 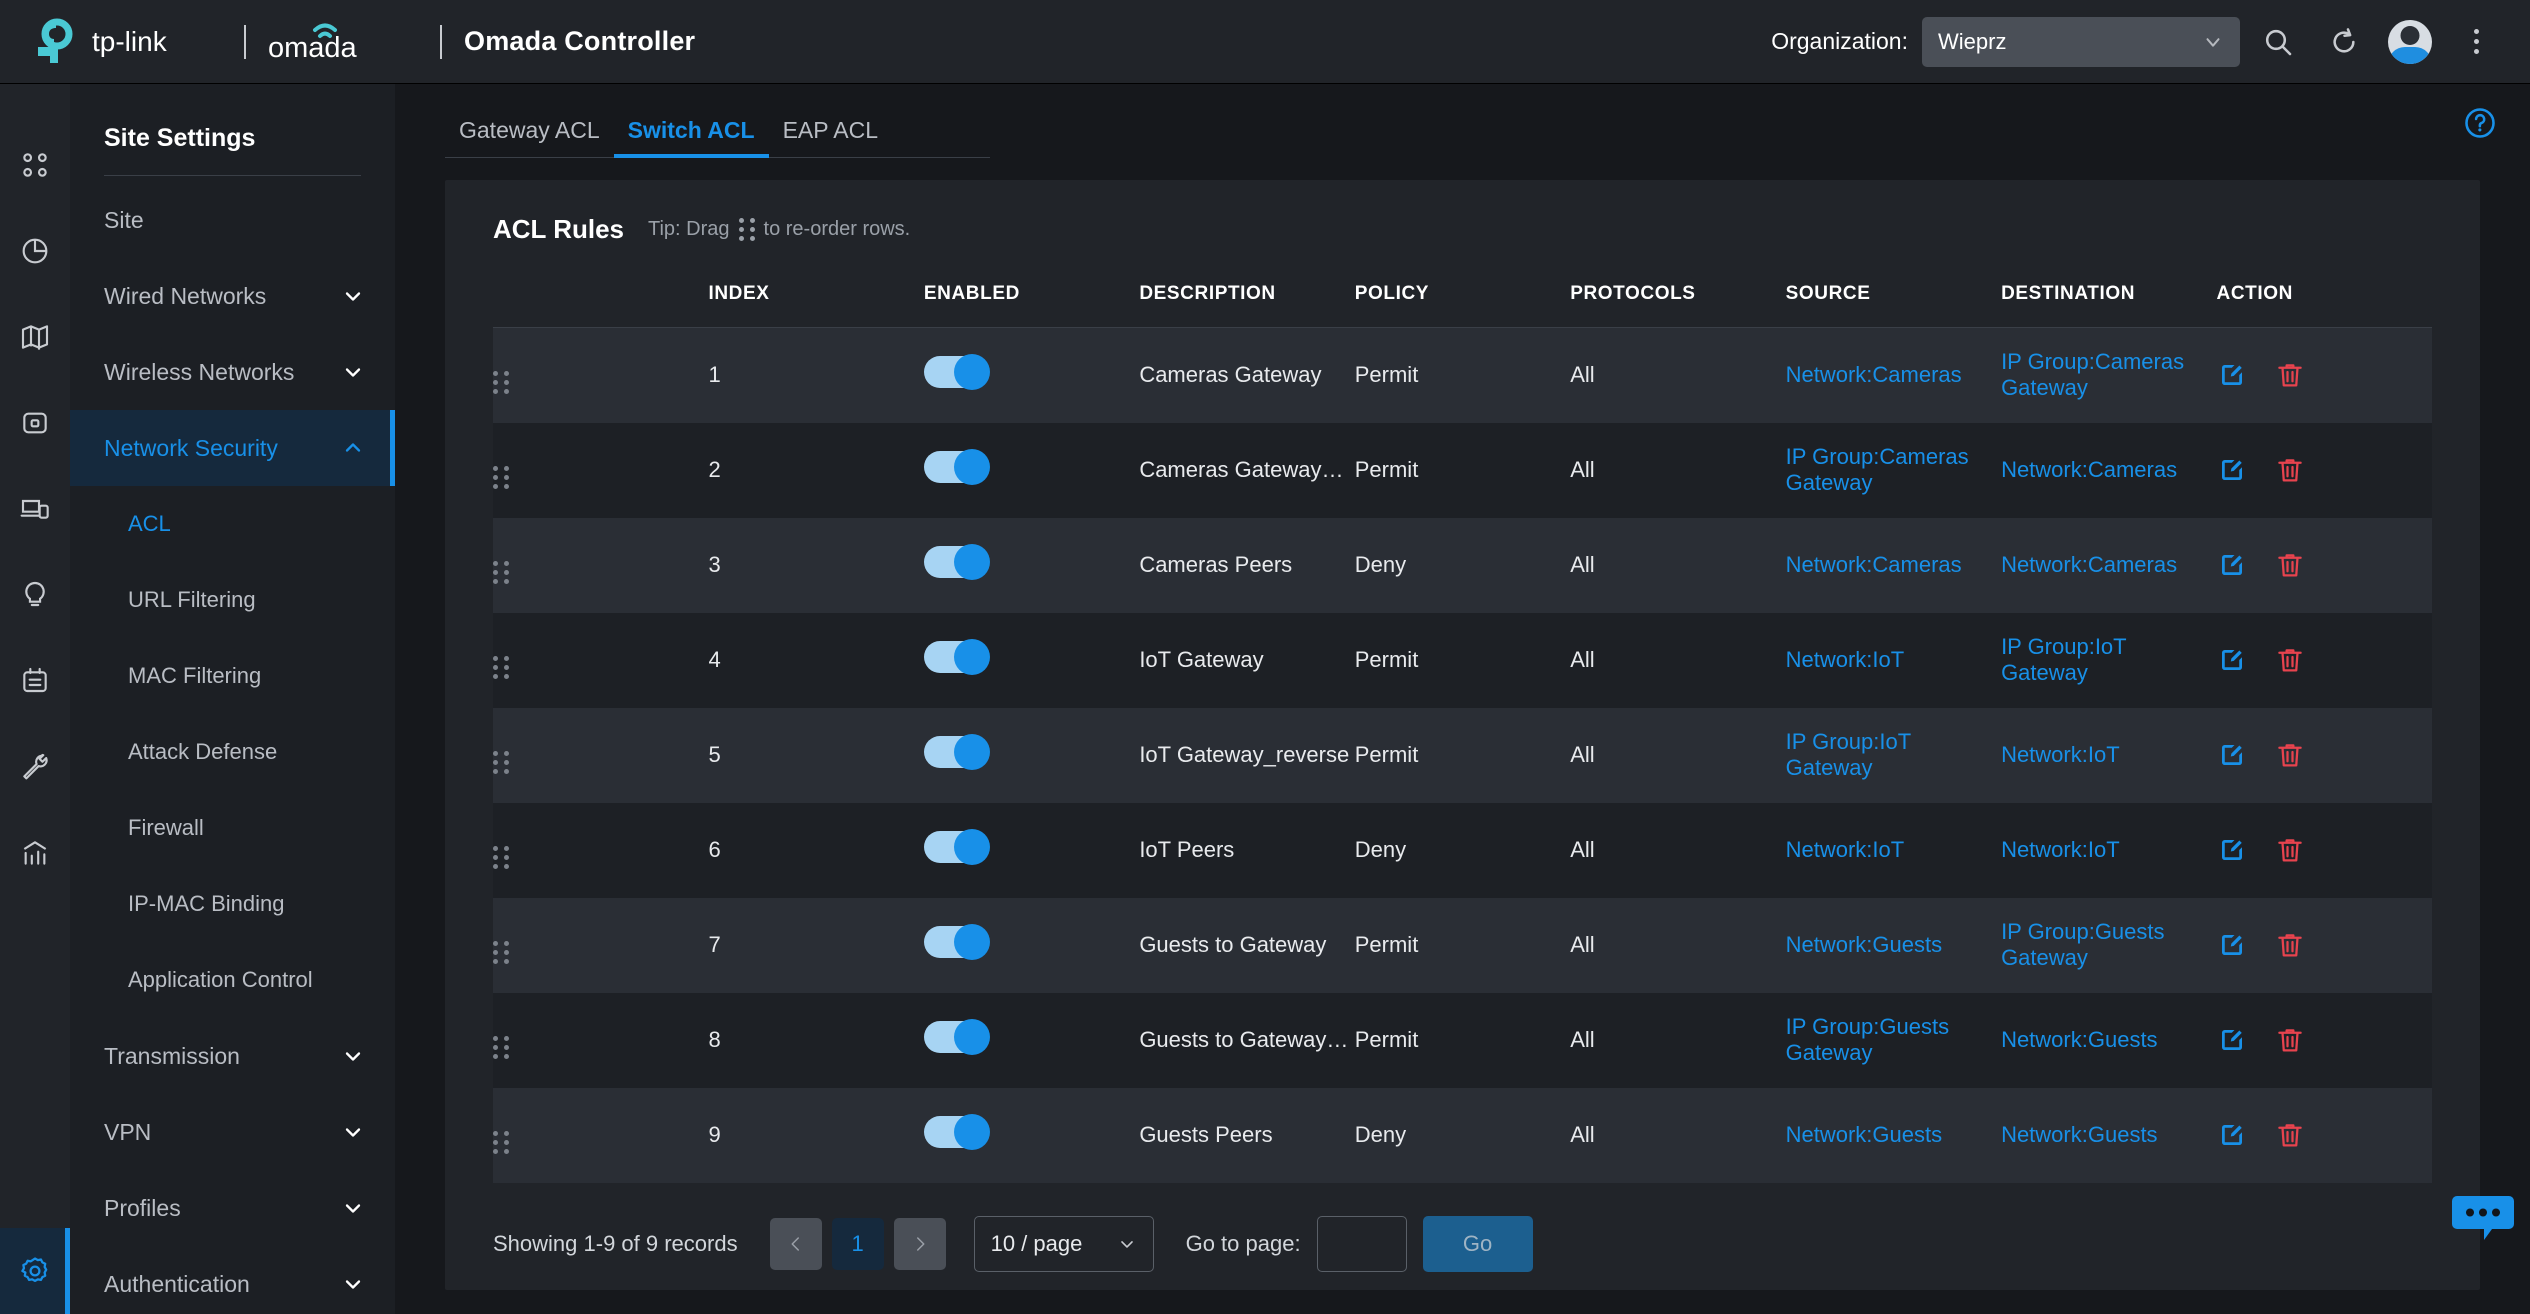 What do you see at coordinates (529, 137) in the screenshot?
I see `tab-gateway-acl: Gateway ACL` at bounding box center [529, 137].